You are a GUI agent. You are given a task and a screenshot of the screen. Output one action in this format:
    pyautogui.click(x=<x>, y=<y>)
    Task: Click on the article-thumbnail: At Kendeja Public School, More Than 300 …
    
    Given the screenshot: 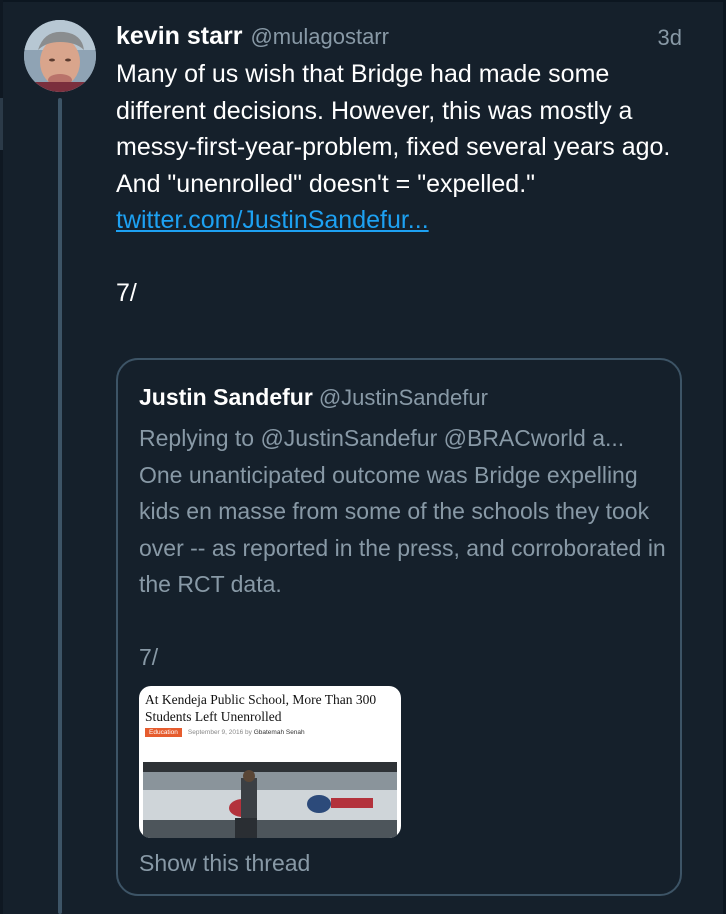 What is the action you would take?
    pyautogui.click(x=270, y=762)
    